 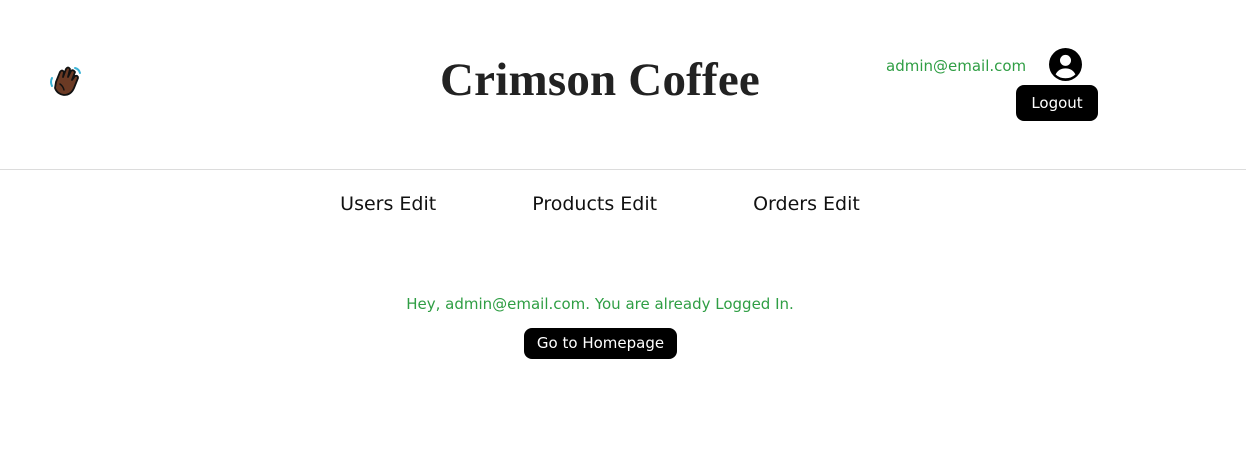 I want to click on admin-nav: Users Edit Products Edit Orders Edit, so click(x=600, y=204).